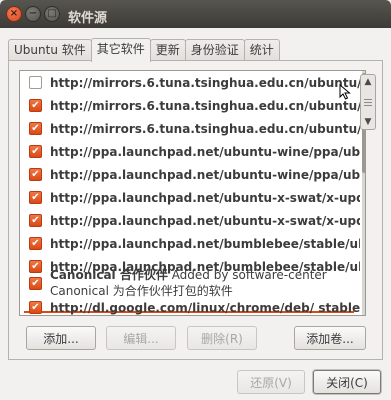 The height and width of the screenshot is (400, 391). What do you see at coordinates (214, 50) in the screenshot?
I see `tab-authentication: 身份验证` at bounding box center [214, 50].